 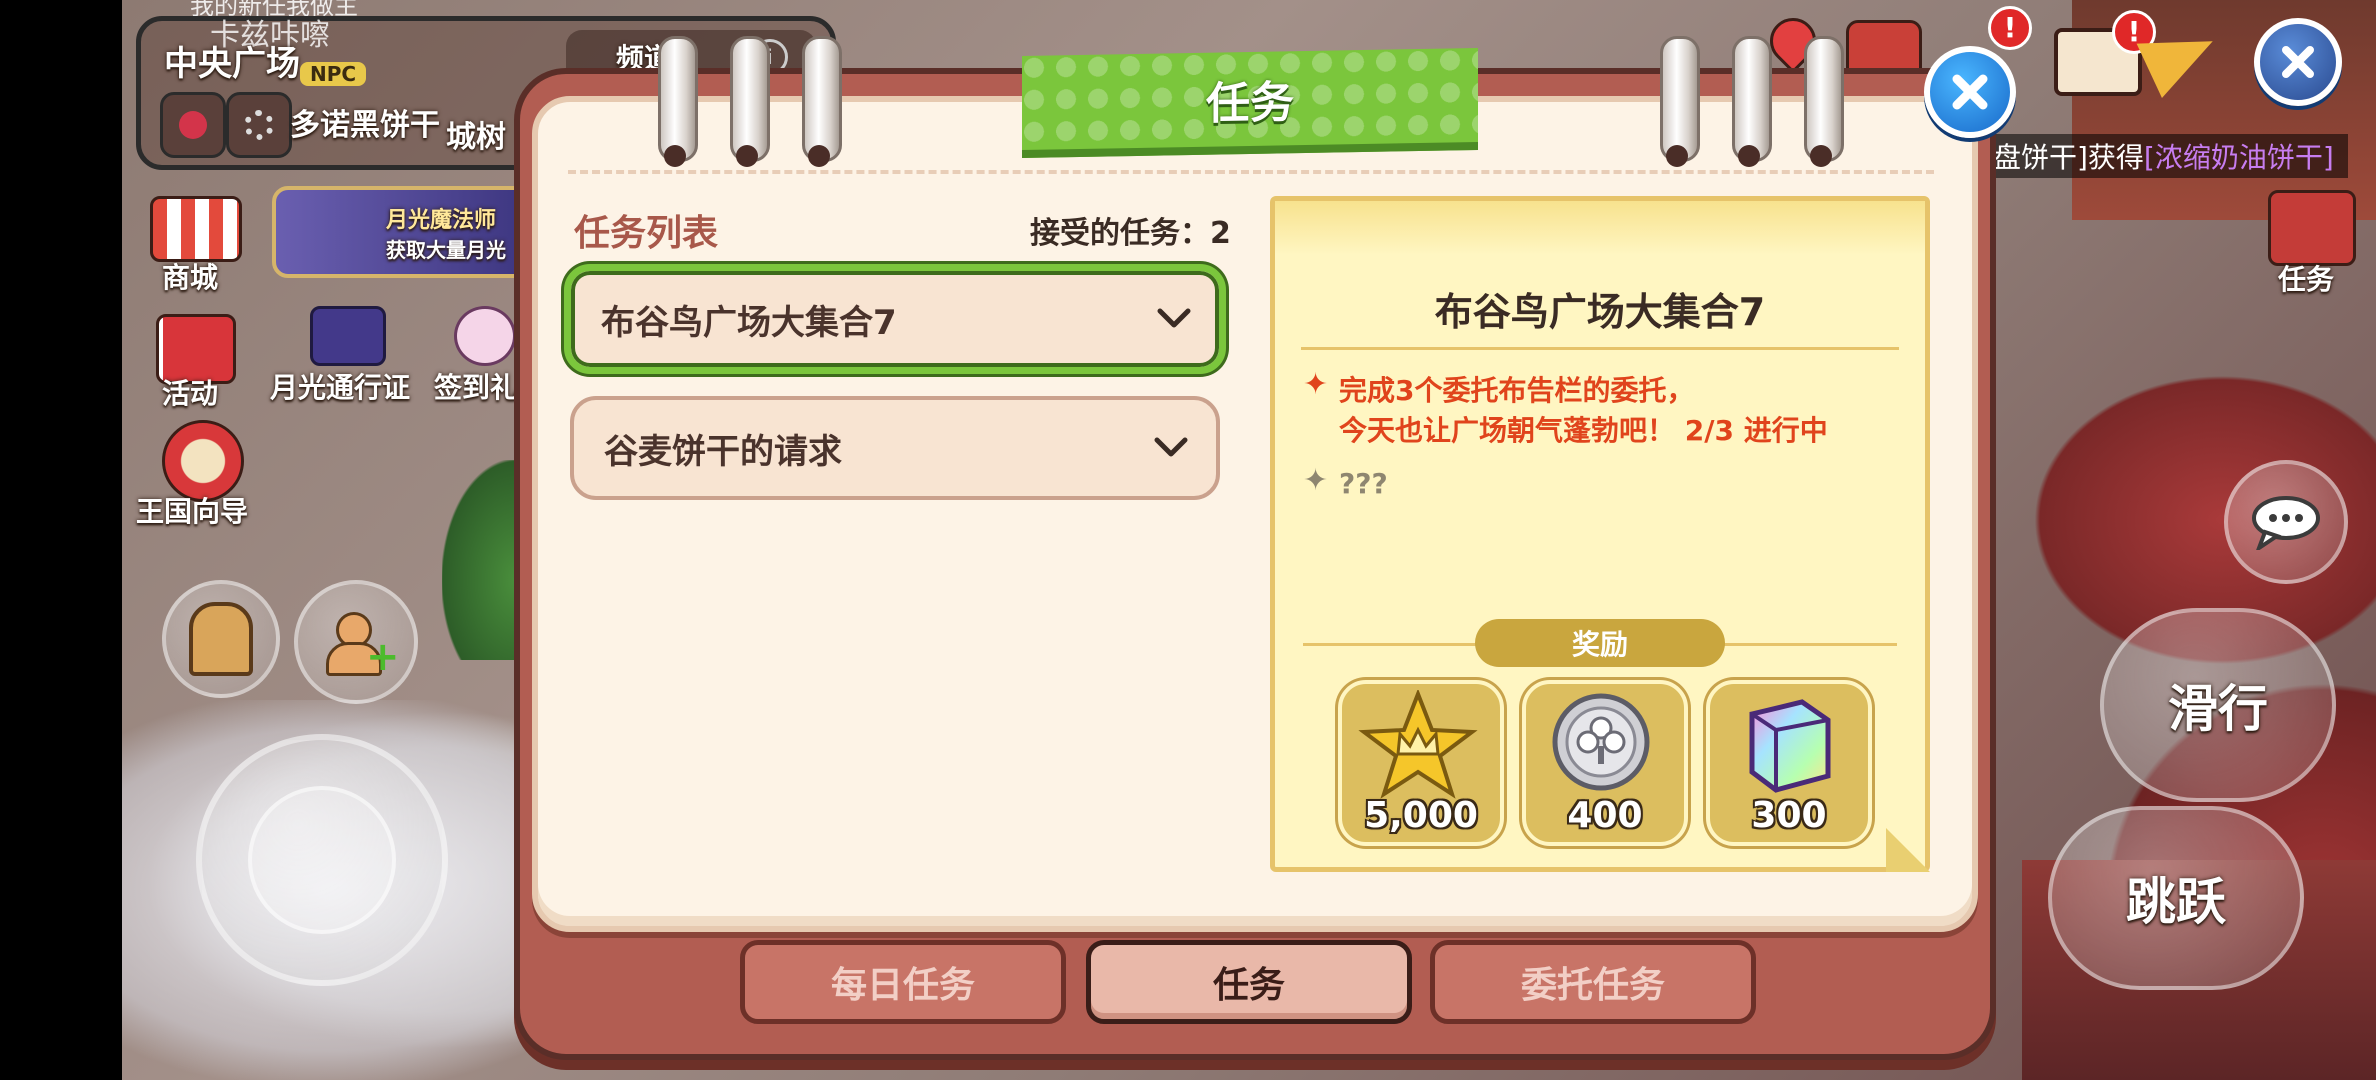 I want to click on megaphone-icon, so click(x=2181, y=56).